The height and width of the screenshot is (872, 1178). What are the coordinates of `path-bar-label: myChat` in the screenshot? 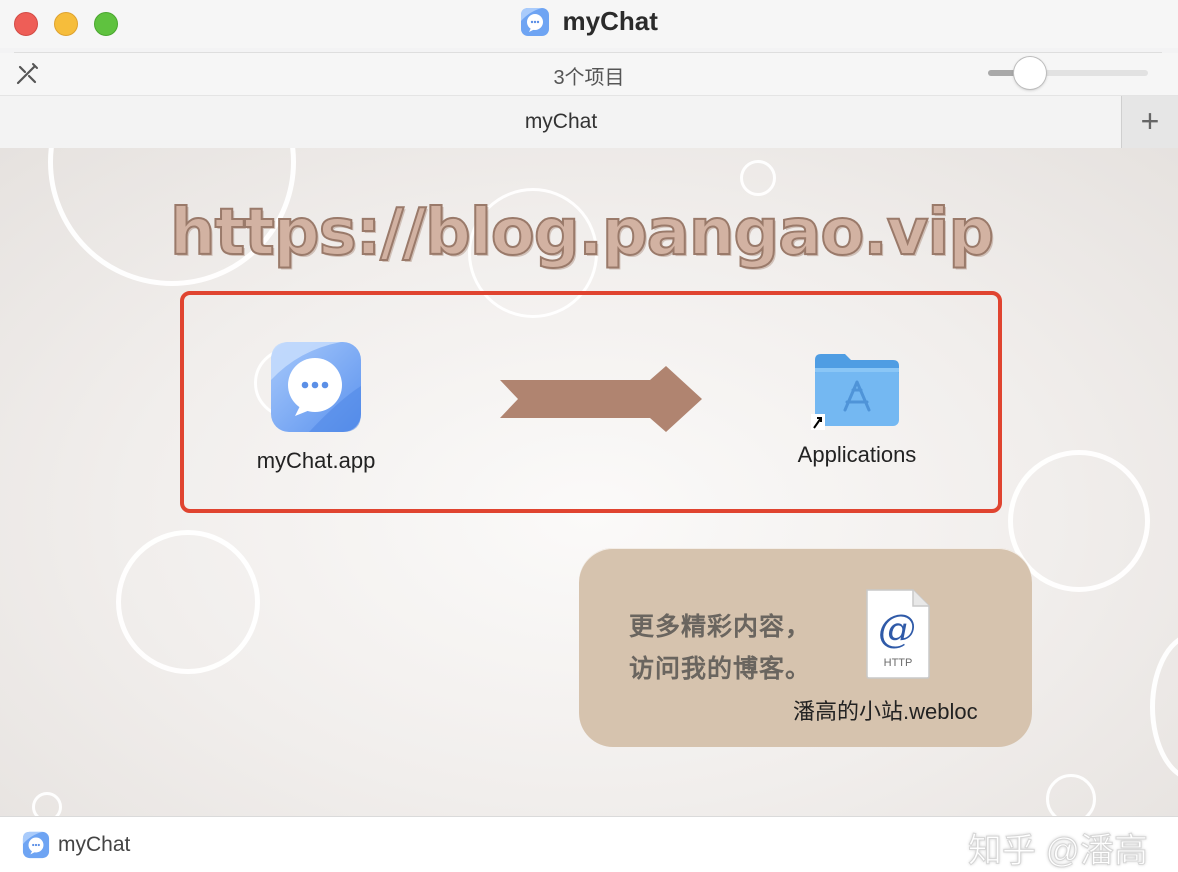 It's located at (94, 845).